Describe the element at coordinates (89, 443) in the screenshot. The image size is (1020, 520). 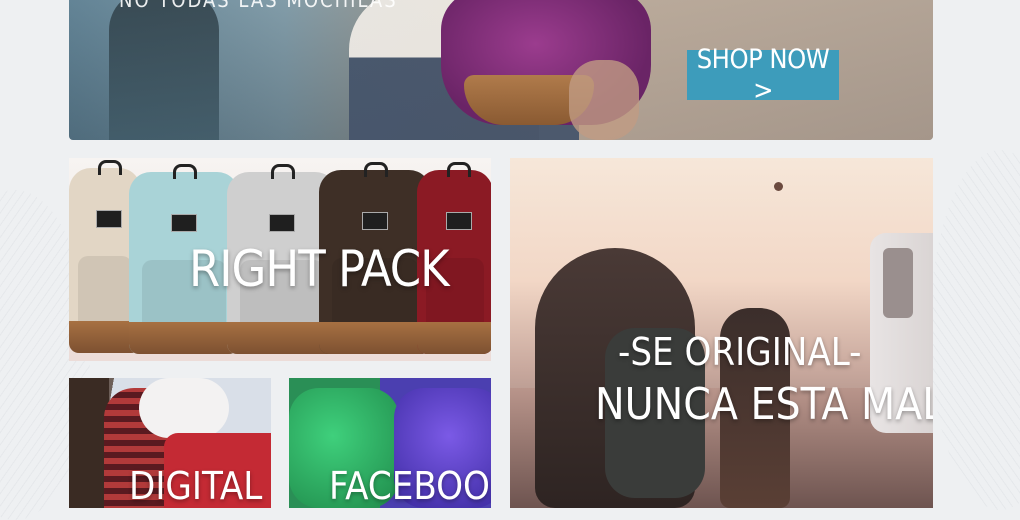
I see `person-hair` at that location.